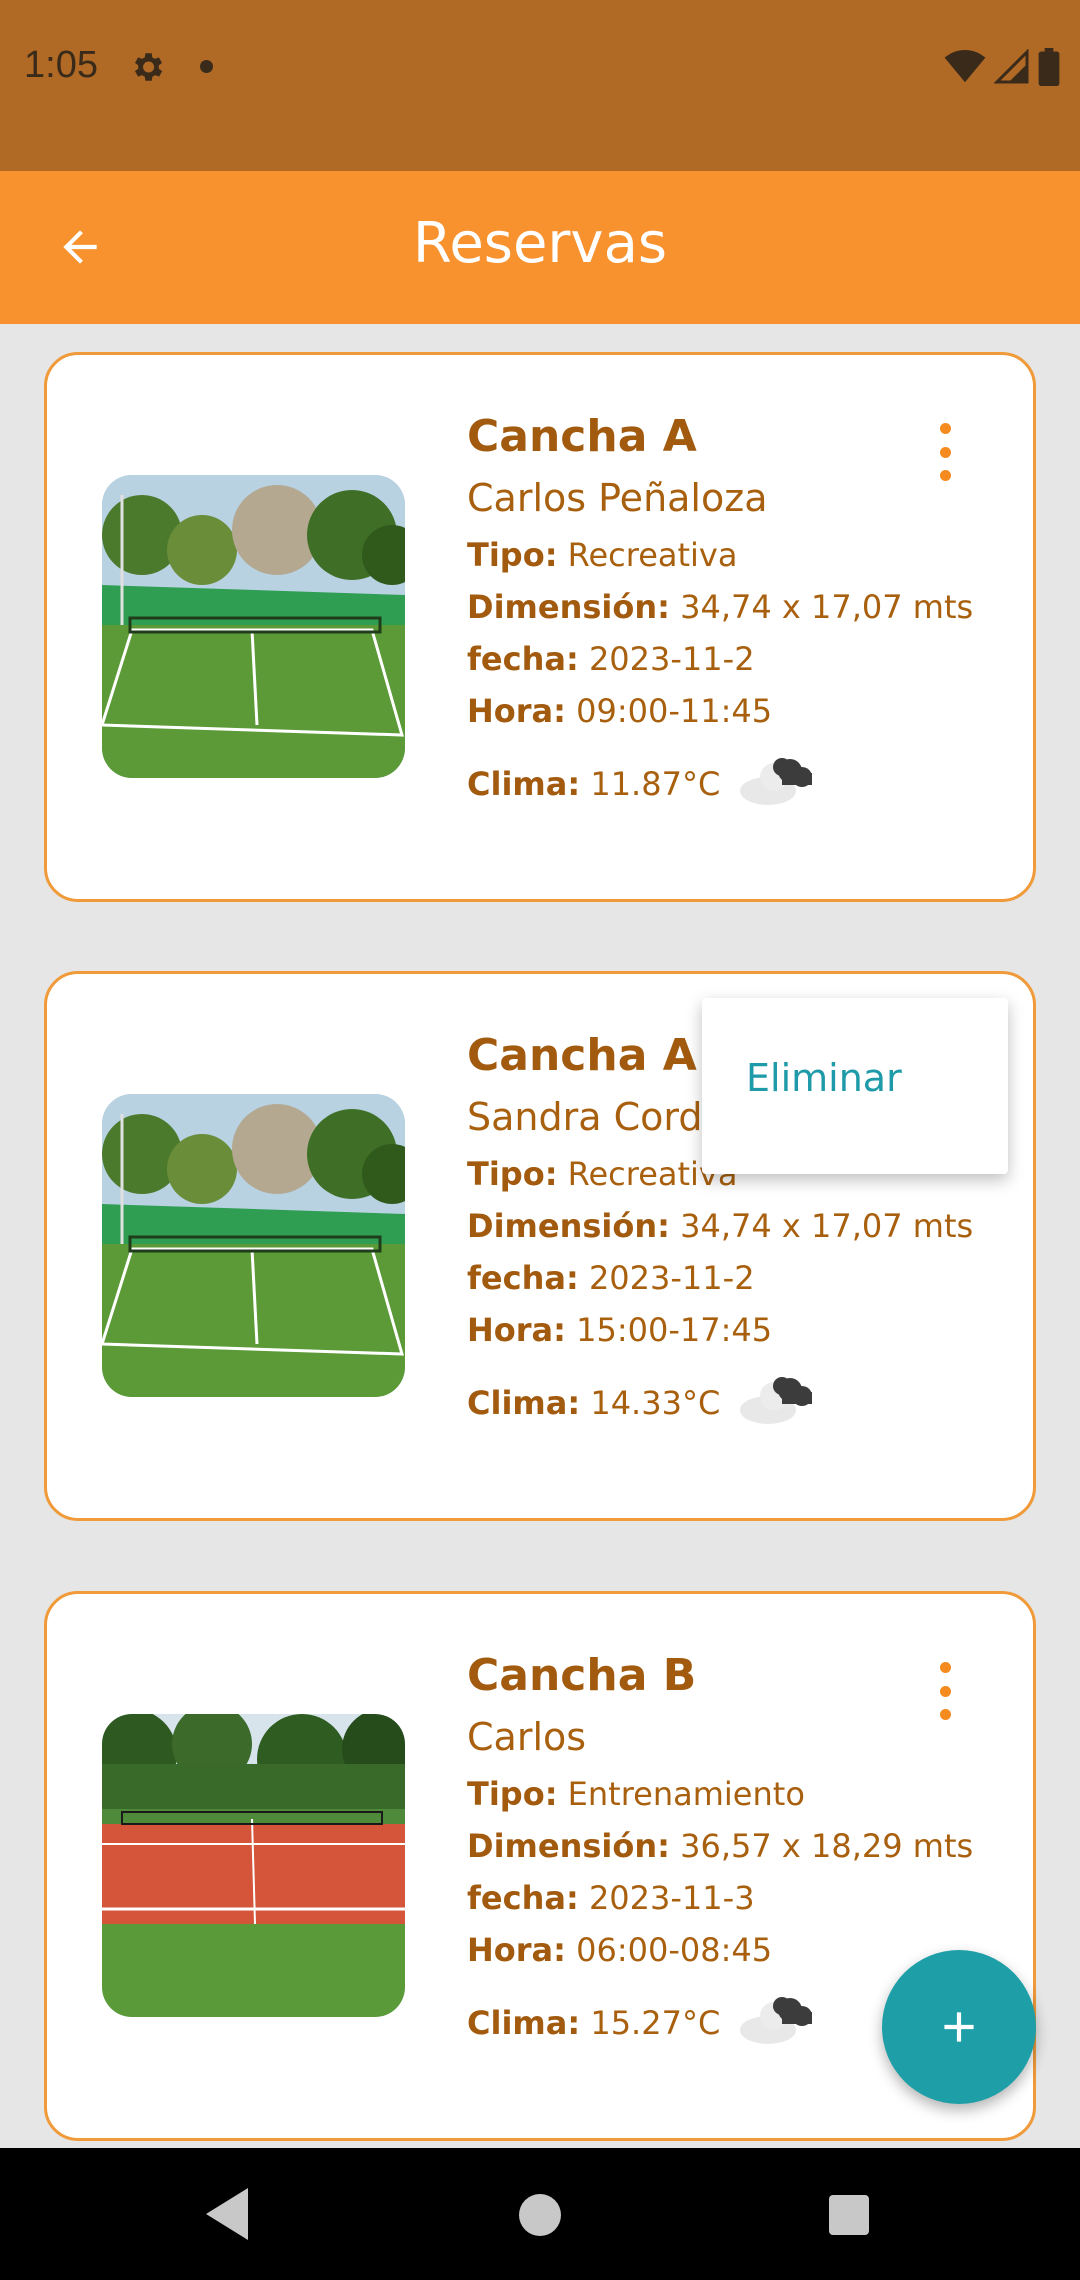 This screenshot has width=1080, height=2280. What do you see at coordinates (727, 1403) in the screenshot?
I see `clima-row: Clima: 14.33°C` at bounding box center [727, 1403].